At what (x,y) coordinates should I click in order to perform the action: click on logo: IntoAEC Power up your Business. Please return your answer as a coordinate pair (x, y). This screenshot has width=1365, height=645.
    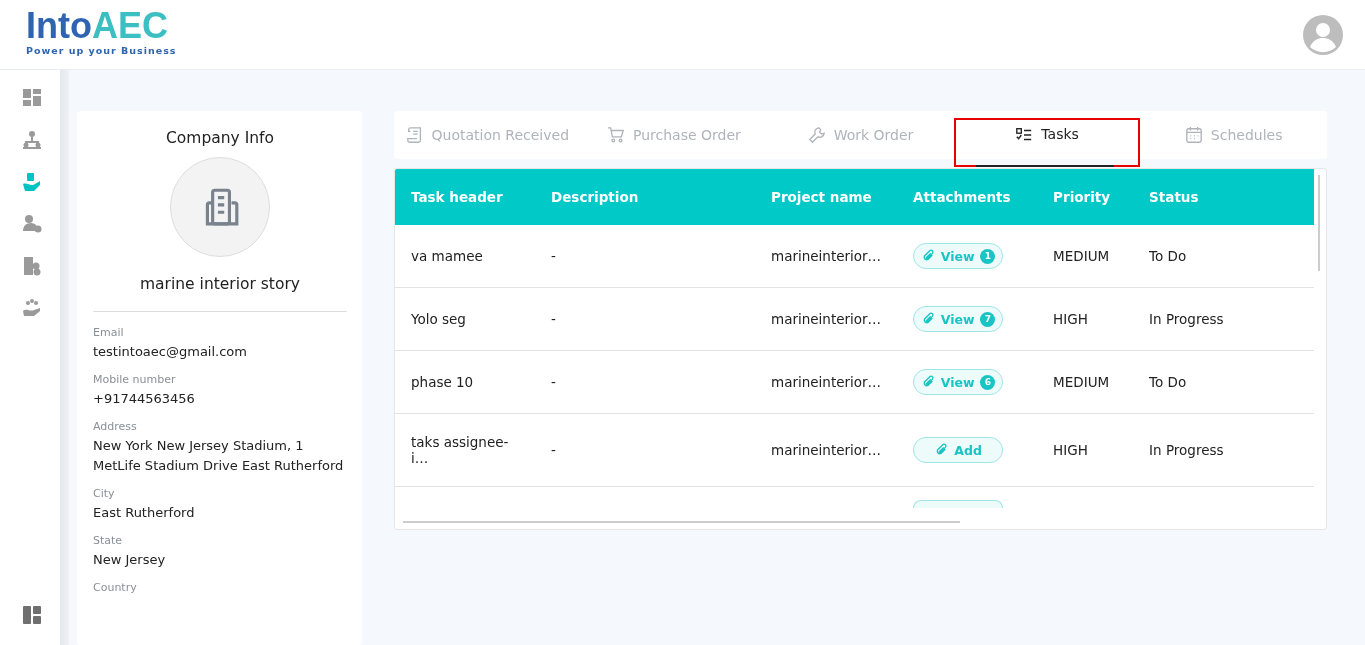
    Looking at the image, I should click on (101, 31).